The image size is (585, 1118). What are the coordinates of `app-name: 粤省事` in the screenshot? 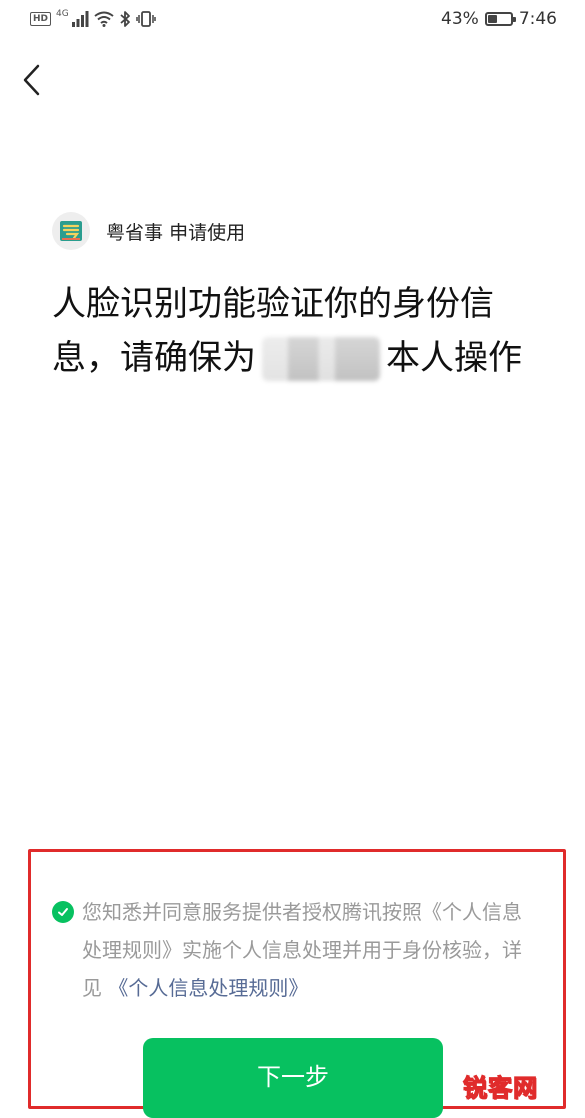 It's located at (135, 232).